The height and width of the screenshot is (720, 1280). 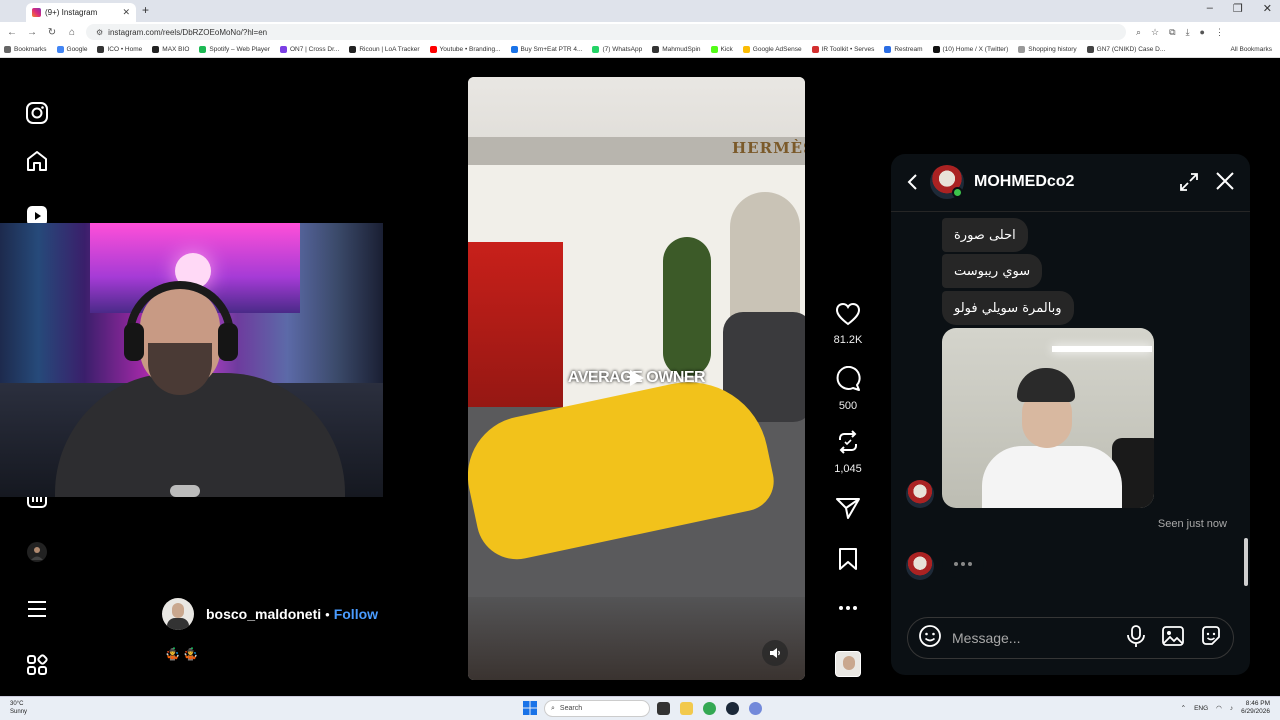 What do you see at coordinates (126, 12) in the screenshot?
I see `close-tab-icon: ✕` at bounding box center [126, 12].